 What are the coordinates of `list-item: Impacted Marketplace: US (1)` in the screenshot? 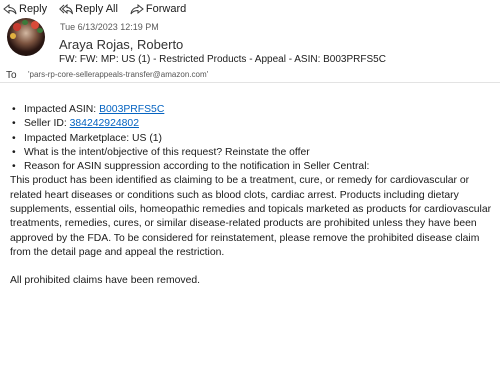 It's located at (252, 139).